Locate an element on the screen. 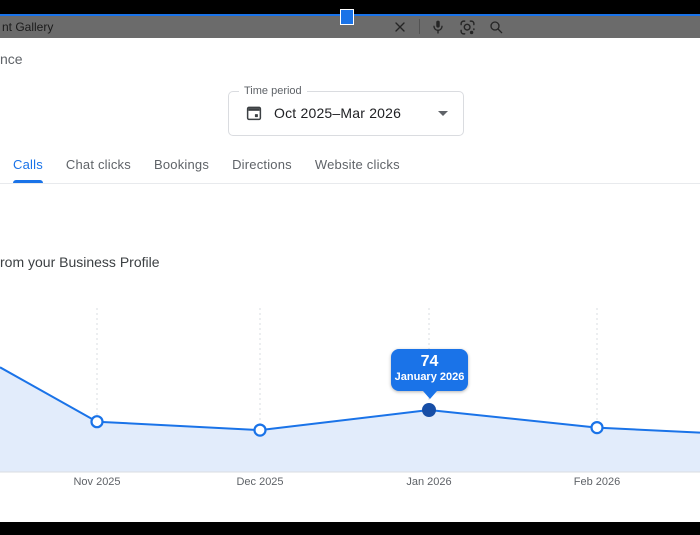 The height and width of the screenshot is (535, 700). chart-title-fragment: rom your Business Profile is located at coordinates (80, 262).